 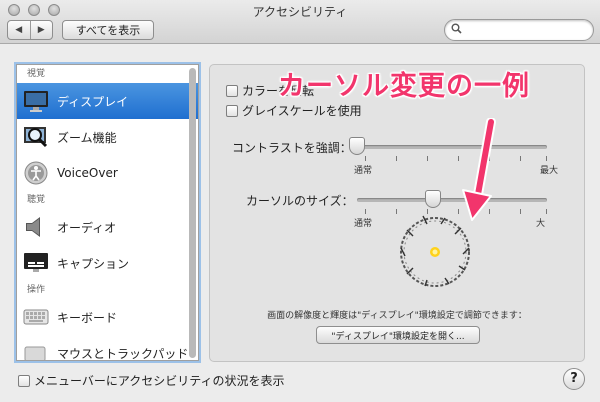 I want to click on cursor-min-label: 通常, so click(x=363, y=224).